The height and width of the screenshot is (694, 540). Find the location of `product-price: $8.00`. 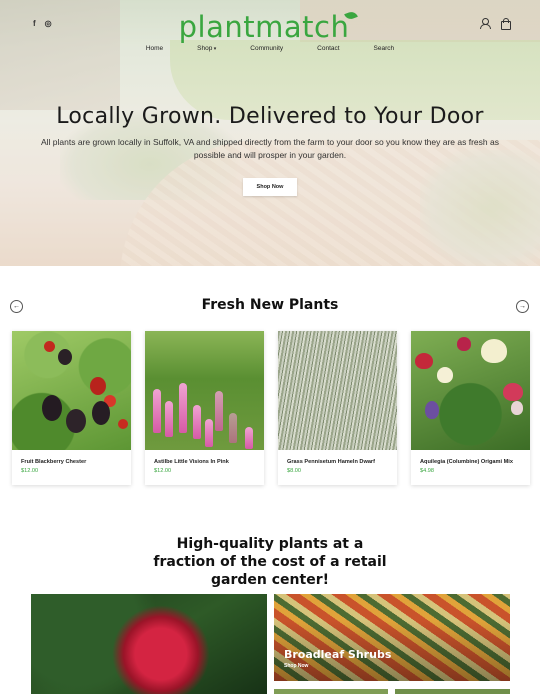

product-price: $8.00 is located at coordinates (294, 471).